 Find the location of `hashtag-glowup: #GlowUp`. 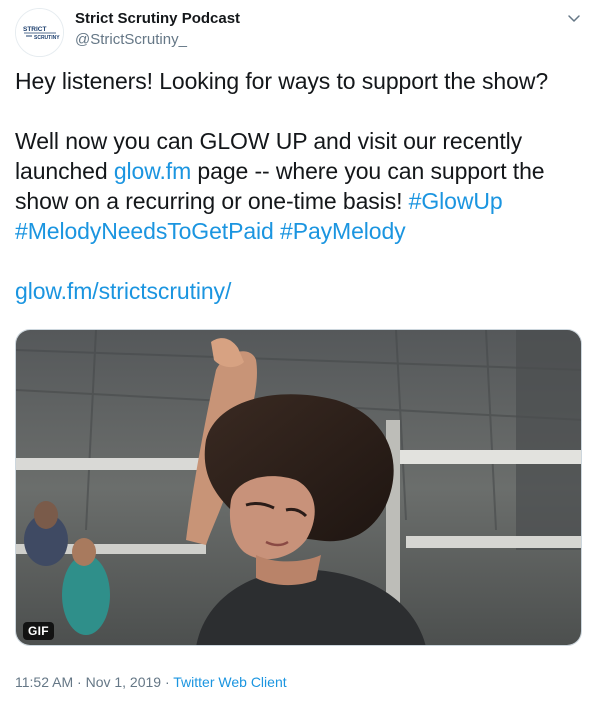

hashtag-glowup: #GlowUp is located at coordinates (456, 201).